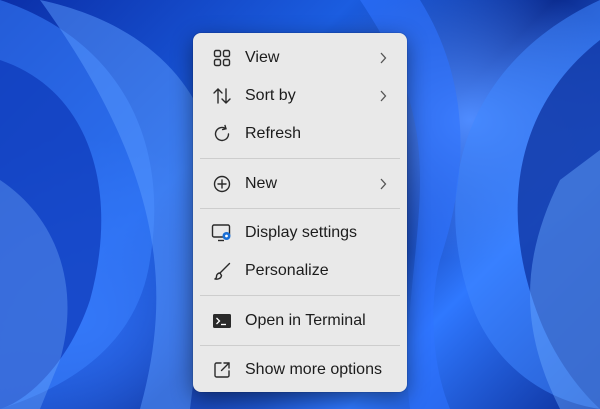 This screenshot has width=600, height=409. I want to click on menu-item-label: View, so click(262, 57).